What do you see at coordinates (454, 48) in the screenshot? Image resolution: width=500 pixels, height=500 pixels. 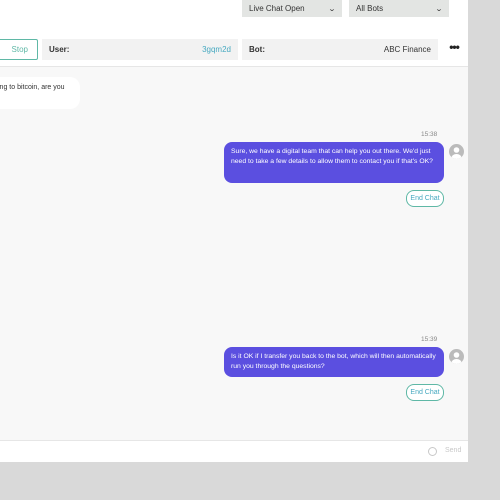 I see `more-options-icon: •••` at bounding box center [454, 48].